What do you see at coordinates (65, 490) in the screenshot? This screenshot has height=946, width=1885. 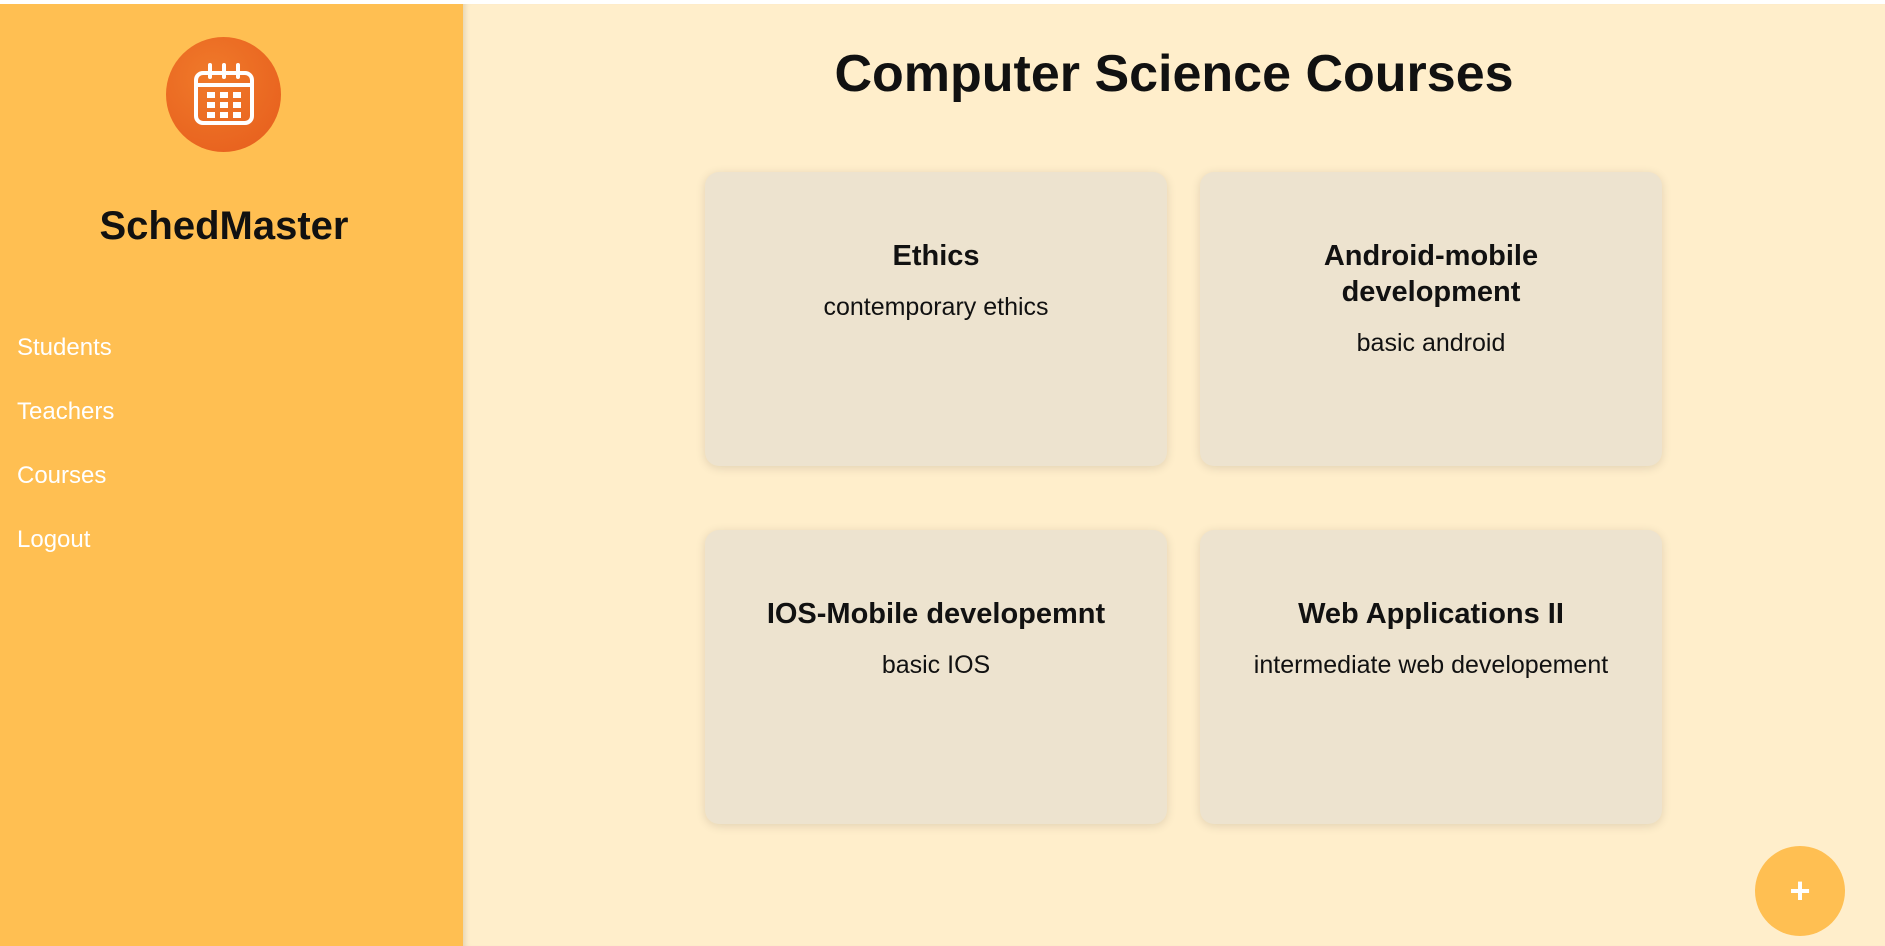 I see `nav-item-courses: Courses` at bounding box center [65, 490].